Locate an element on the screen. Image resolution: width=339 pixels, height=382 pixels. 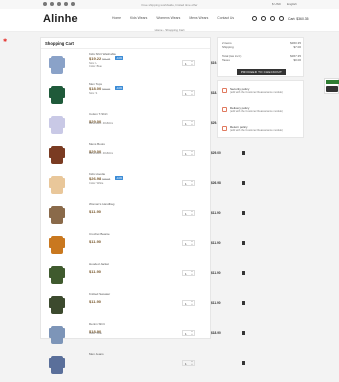
divider is located at coordinates (125, 48).